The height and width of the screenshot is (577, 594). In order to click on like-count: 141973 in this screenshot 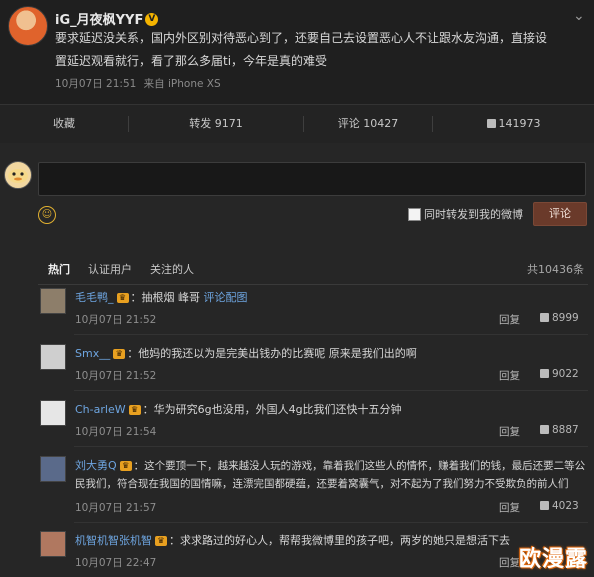, I will do `click(519, 123)`.